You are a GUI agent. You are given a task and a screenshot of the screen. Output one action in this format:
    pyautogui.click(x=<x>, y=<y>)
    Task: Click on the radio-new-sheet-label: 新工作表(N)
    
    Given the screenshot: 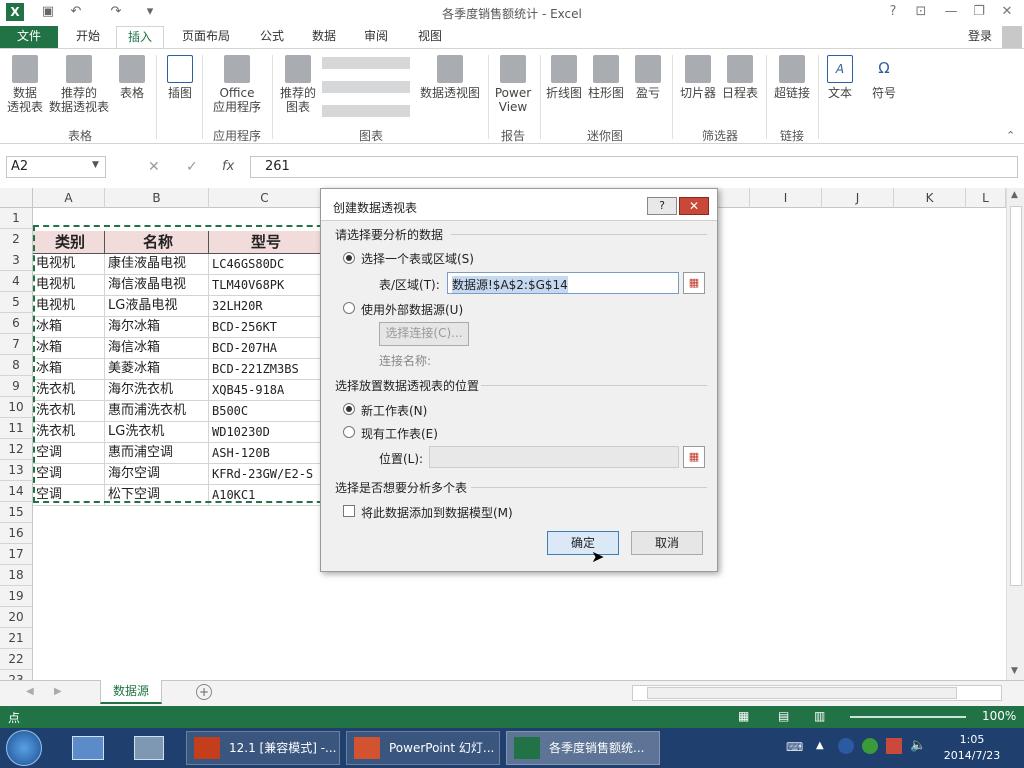 What is the action you would take?
    pyautogui.click(x=394, y=410)
    